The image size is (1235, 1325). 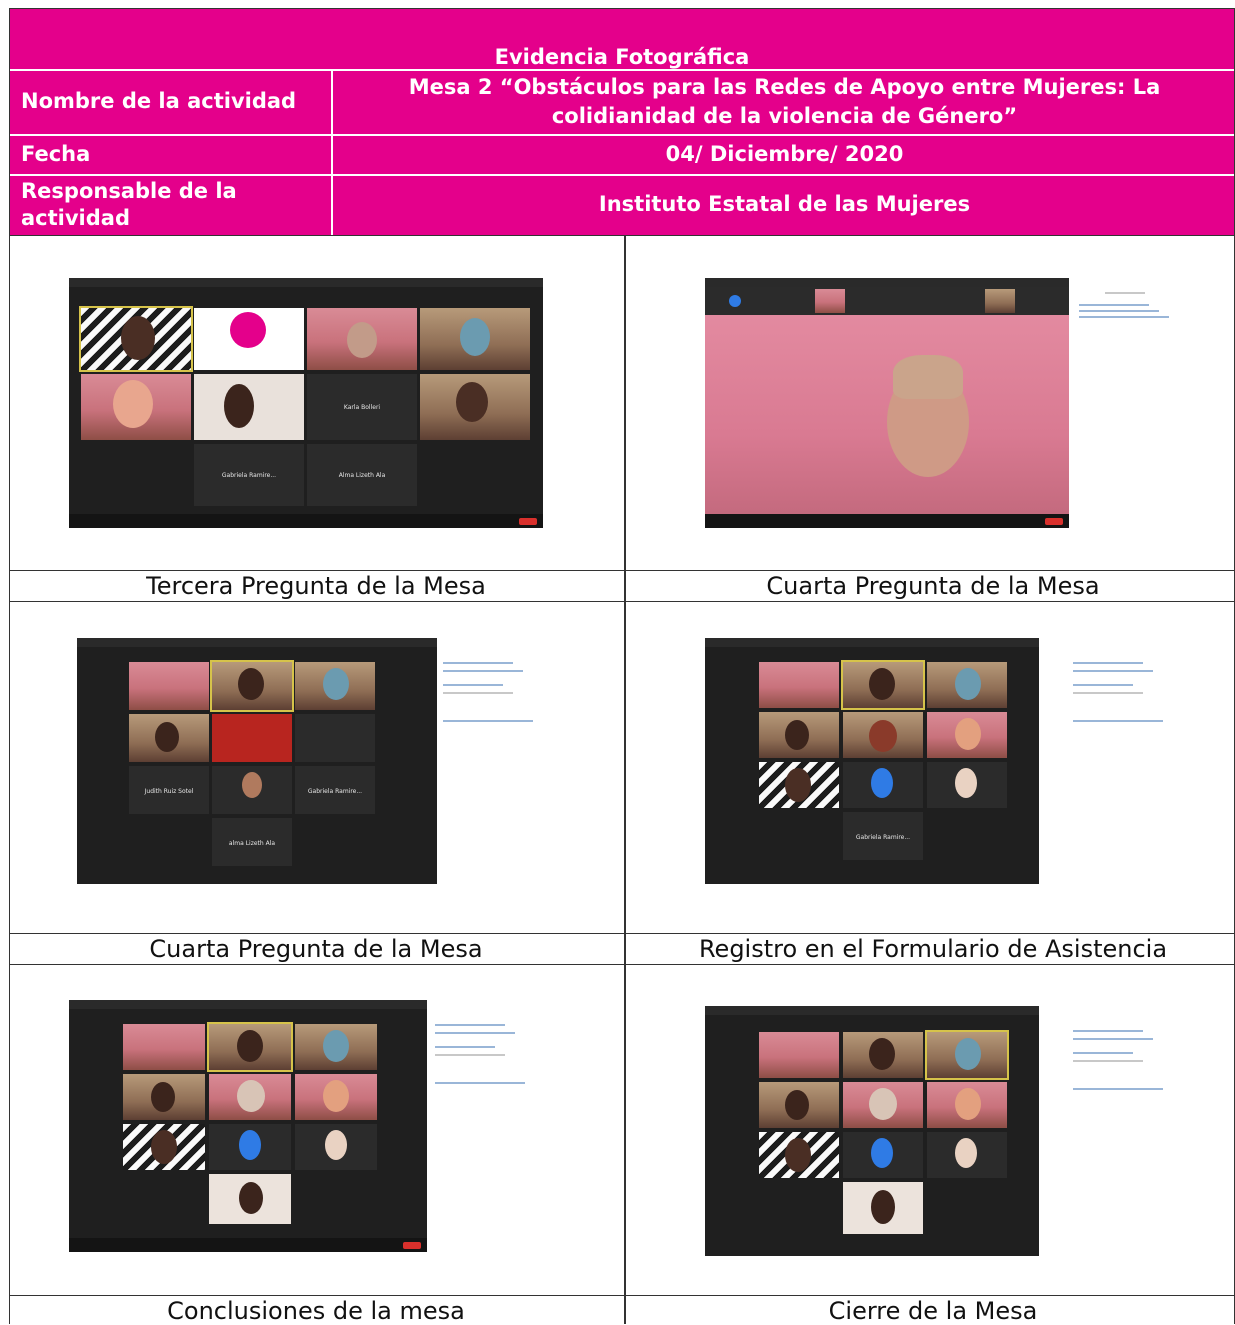 I want to click on participant-name: Alma Lizeth Ala, so click(x=362, y=475).